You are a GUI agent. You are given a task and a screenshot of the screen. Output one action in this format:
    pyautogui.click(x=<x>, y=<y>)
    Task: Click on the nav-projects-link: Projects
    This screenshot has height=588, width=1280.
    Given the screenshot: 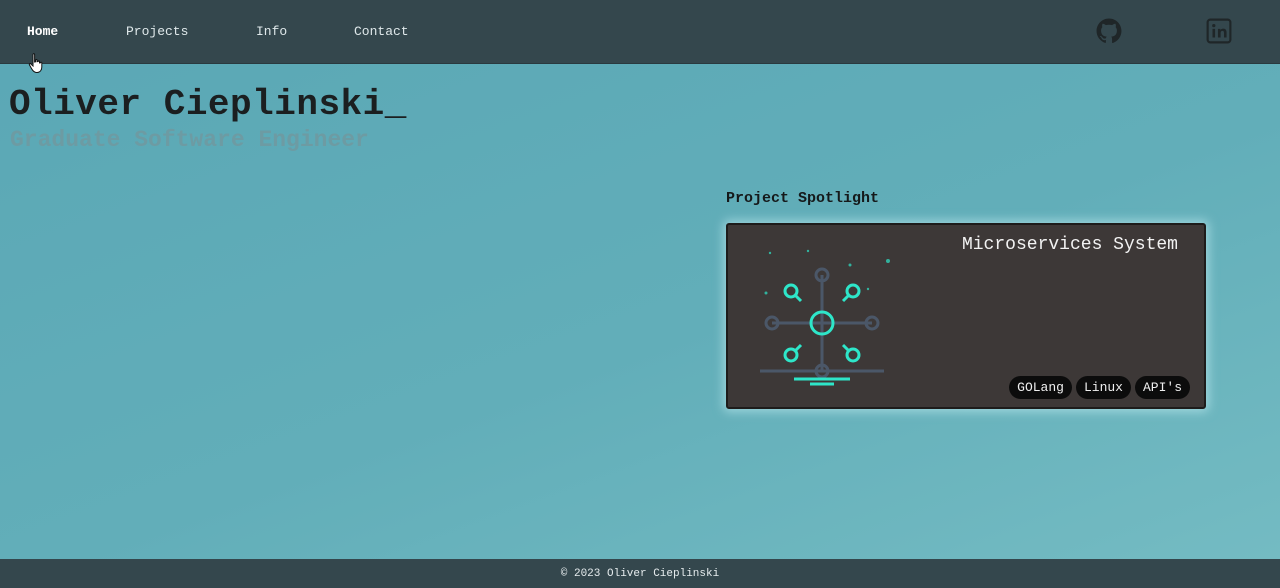 What is the action you would take?
    pyautogui.click(x=157, y=31)
    